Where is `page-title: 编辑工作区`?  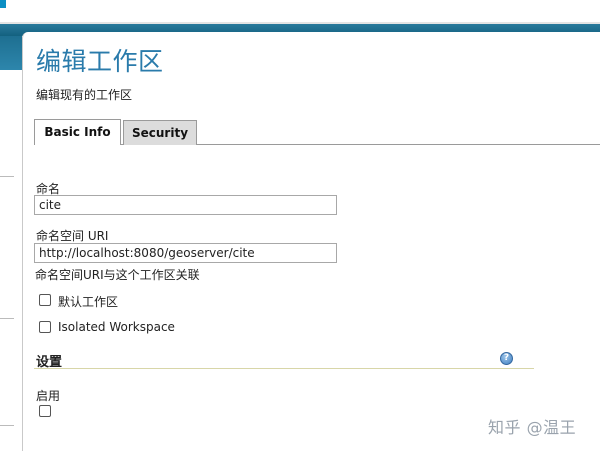 page-title: 编辑工作区 is located at coordinates (100, 61).